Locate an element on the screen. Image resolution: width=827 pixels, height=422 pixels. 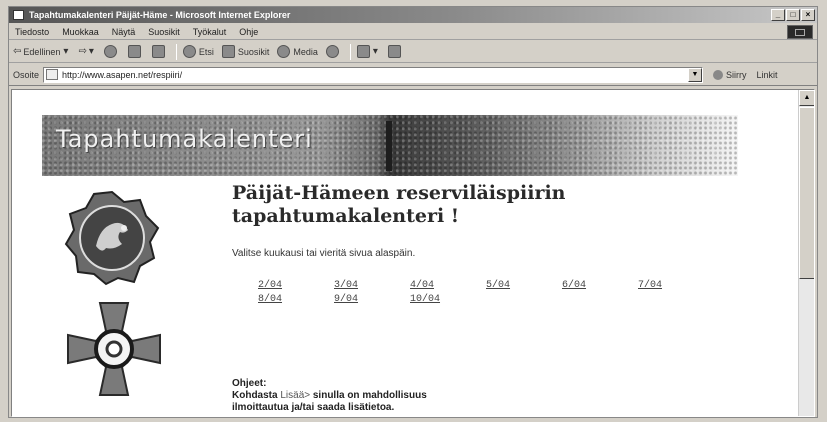
go-icon is located at coordinates (718, 74).